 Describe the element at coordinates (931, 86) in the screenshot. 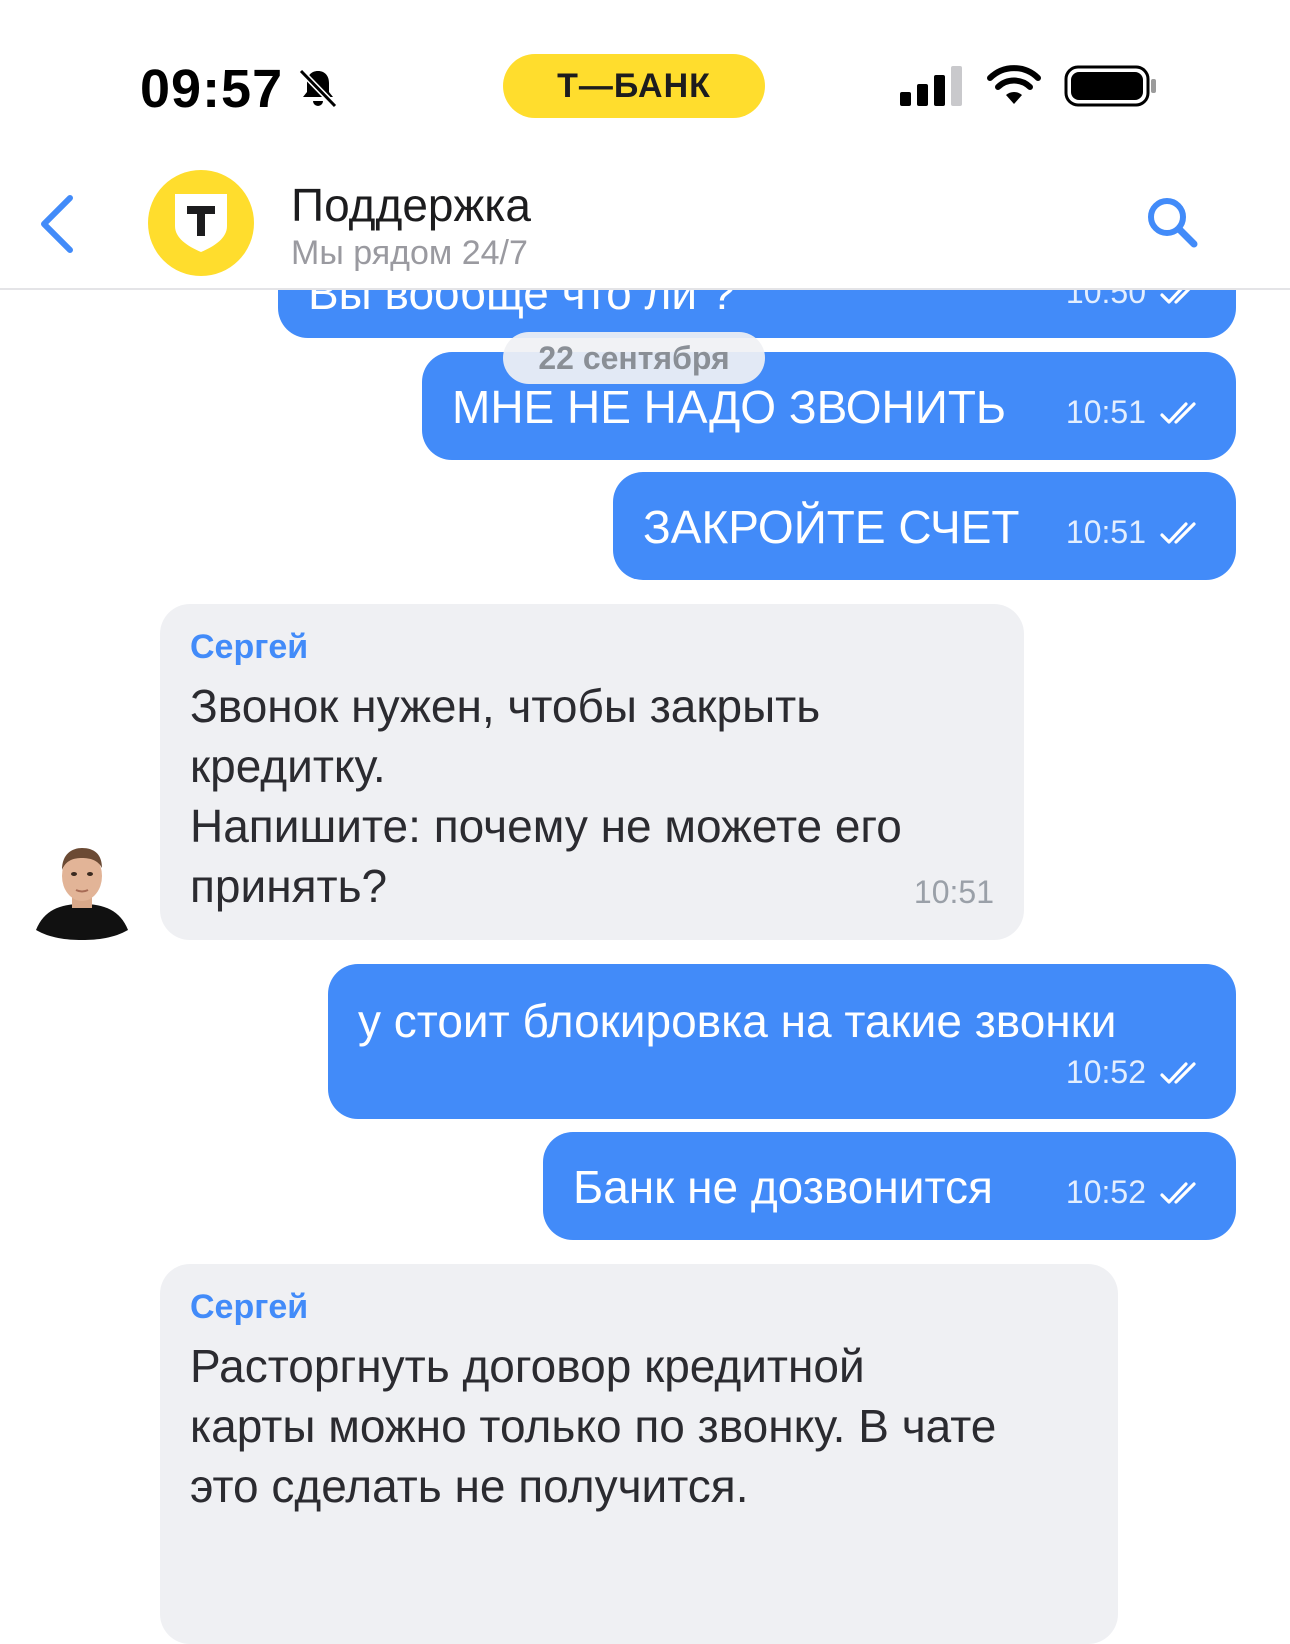

I see `cellular-signal-icon` at that location.